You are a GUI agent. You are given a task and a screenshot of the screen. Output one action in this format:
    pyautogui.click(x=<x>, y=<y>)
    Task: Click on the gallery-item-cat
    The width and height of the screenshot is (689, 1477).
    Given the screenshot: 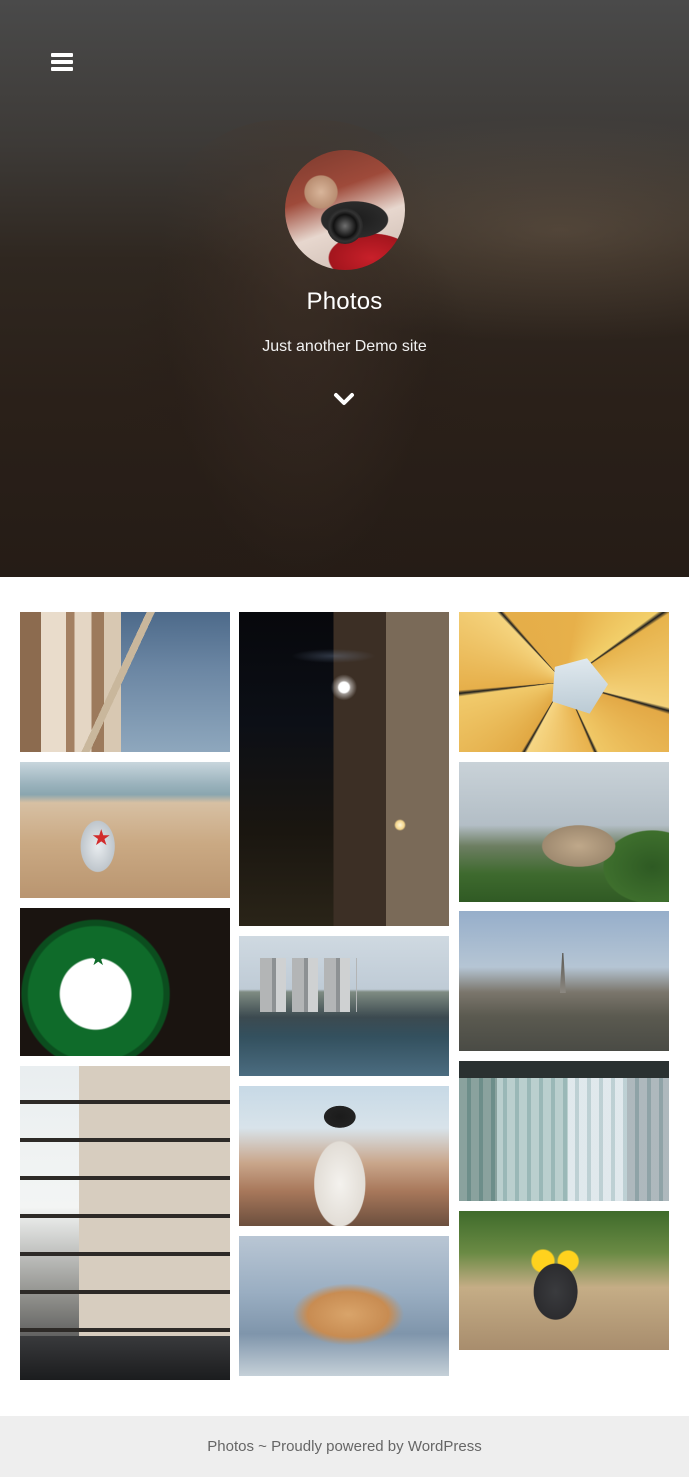 What is the action you would take?
    pyautogui.click(x=344, y=1306)
    